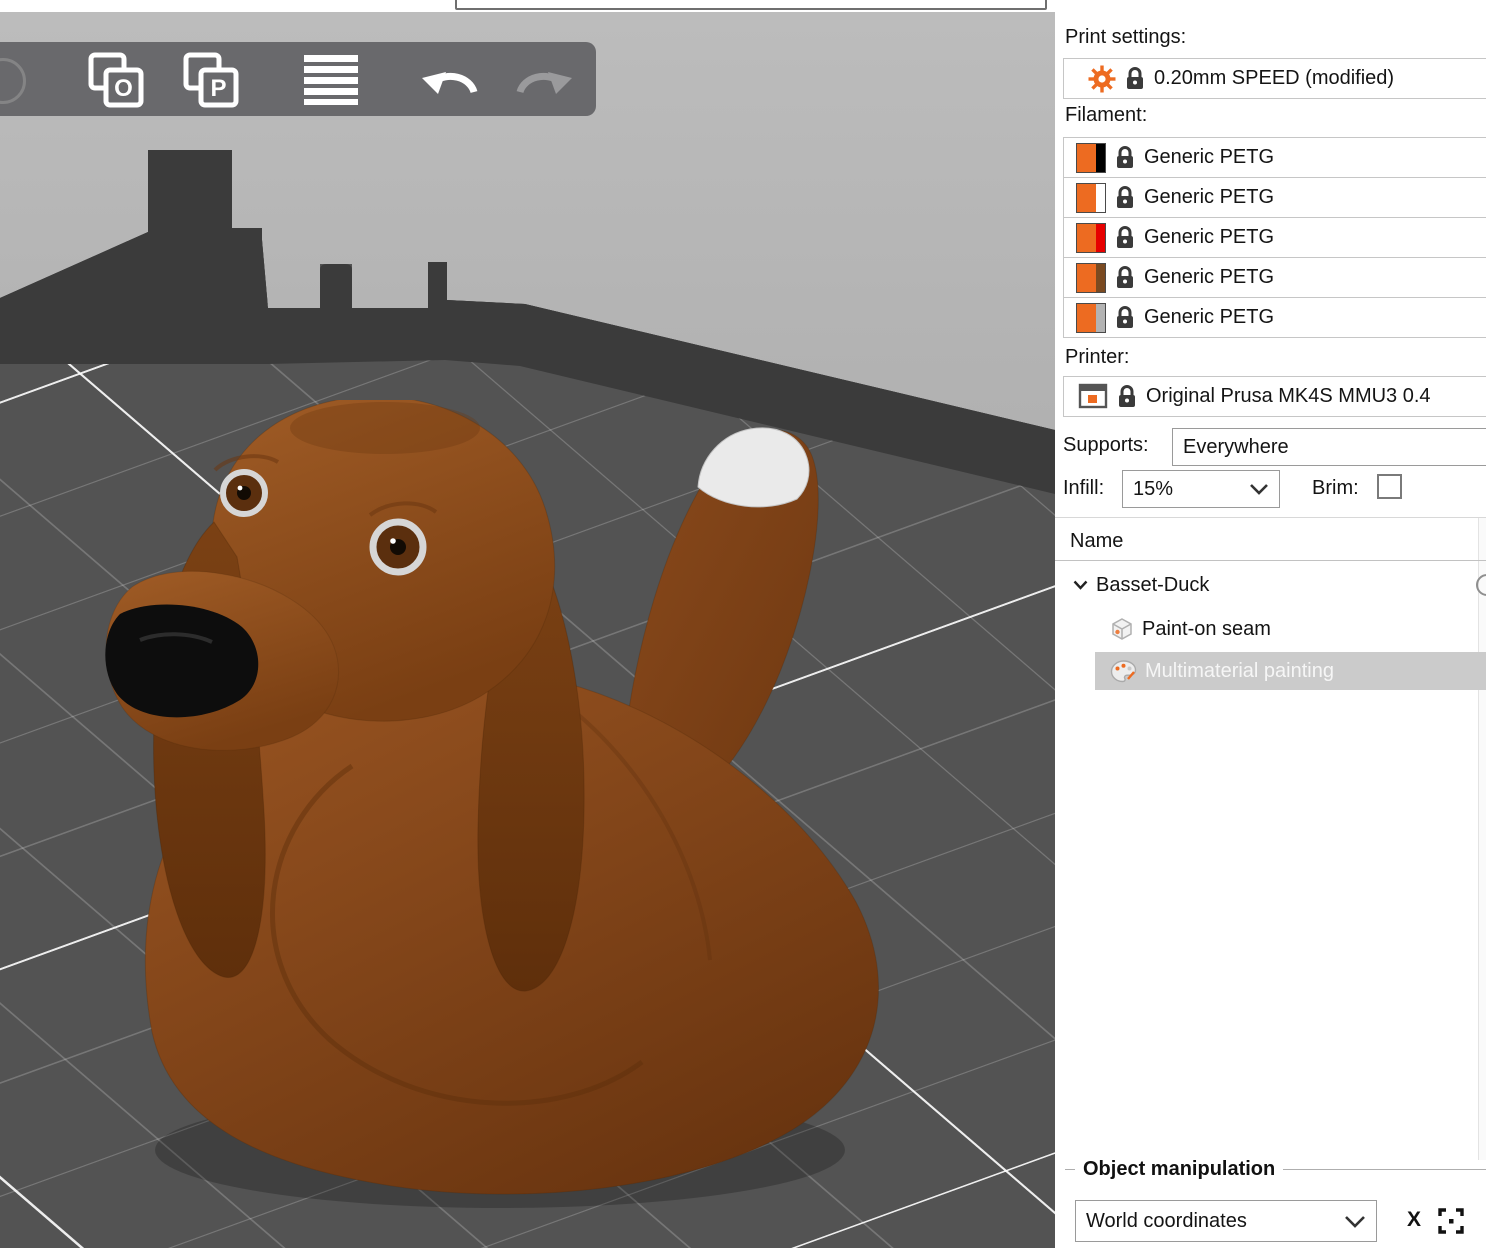  I want to click on layers-icon, so click(331, 80).